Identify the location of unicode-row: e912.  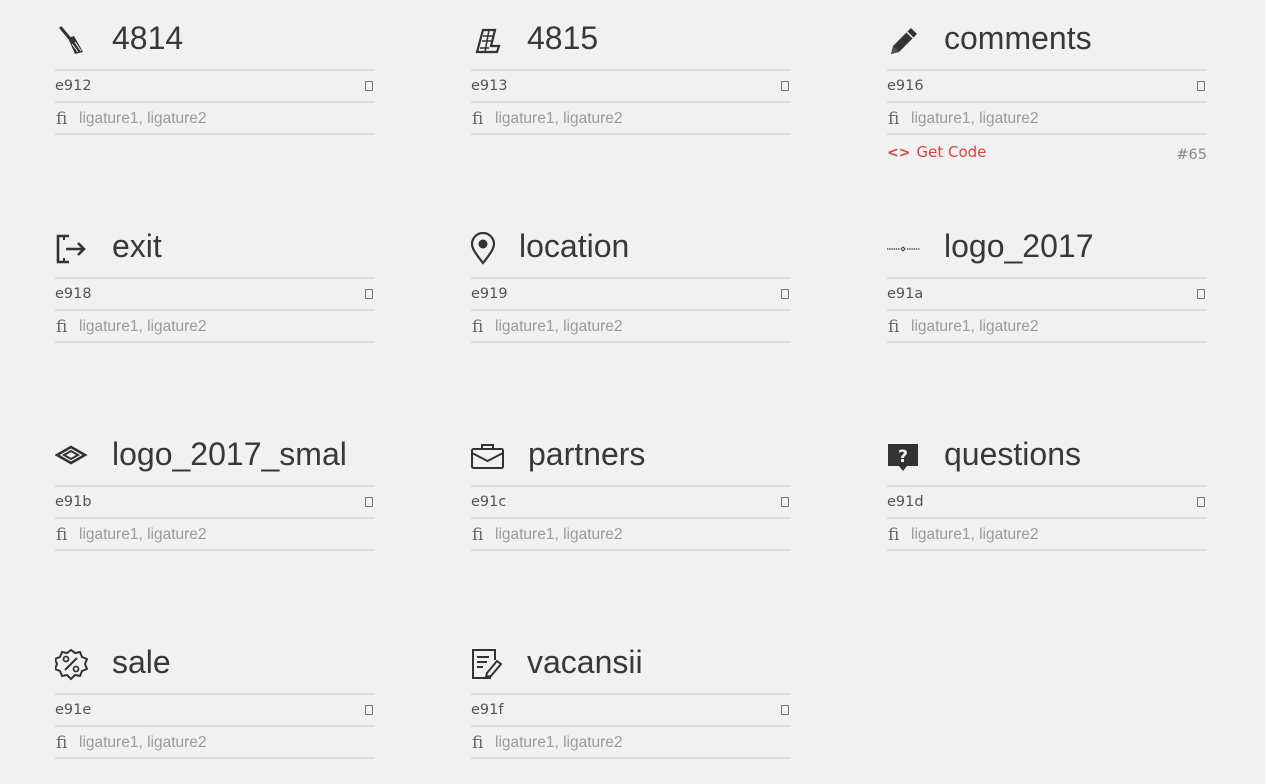
(215, 87).